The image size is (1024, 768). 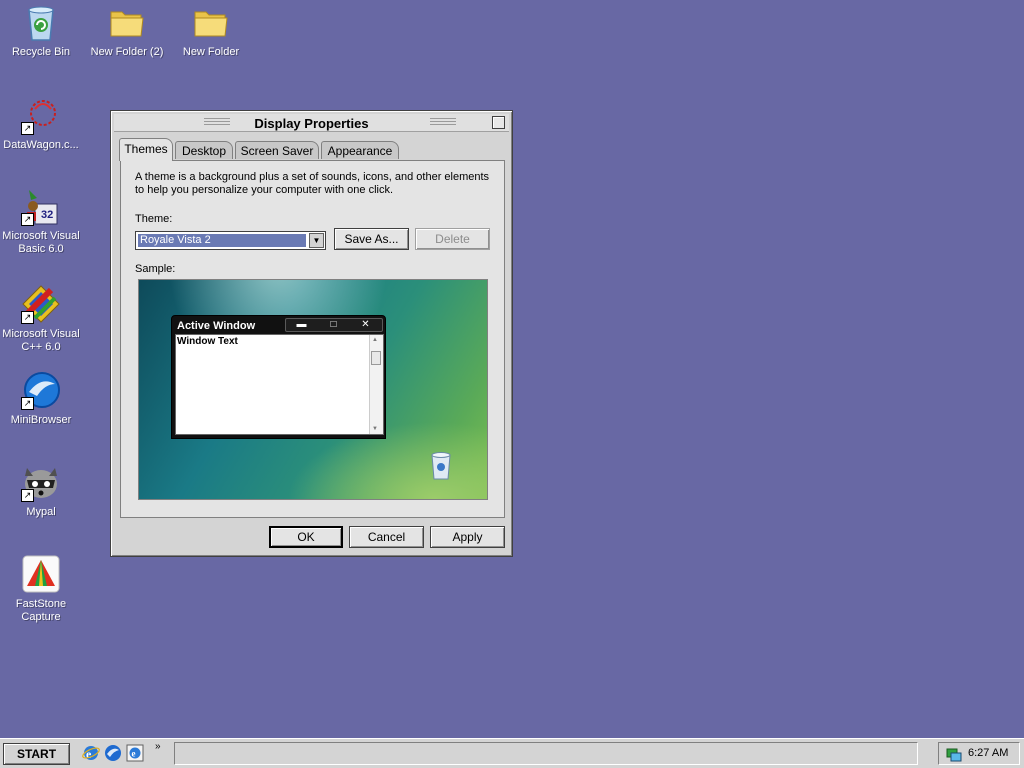 I want to click on desktop-icon-mypal: ↗ Mypal, so click(x=42, y=490).